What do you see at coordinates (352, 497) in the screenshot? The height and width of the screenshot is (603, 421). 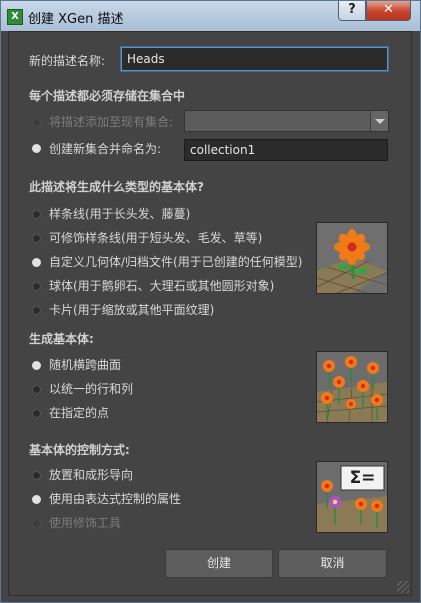 I see `control-preview-thumbnail: Σ=` at bounding box center [352, 497].